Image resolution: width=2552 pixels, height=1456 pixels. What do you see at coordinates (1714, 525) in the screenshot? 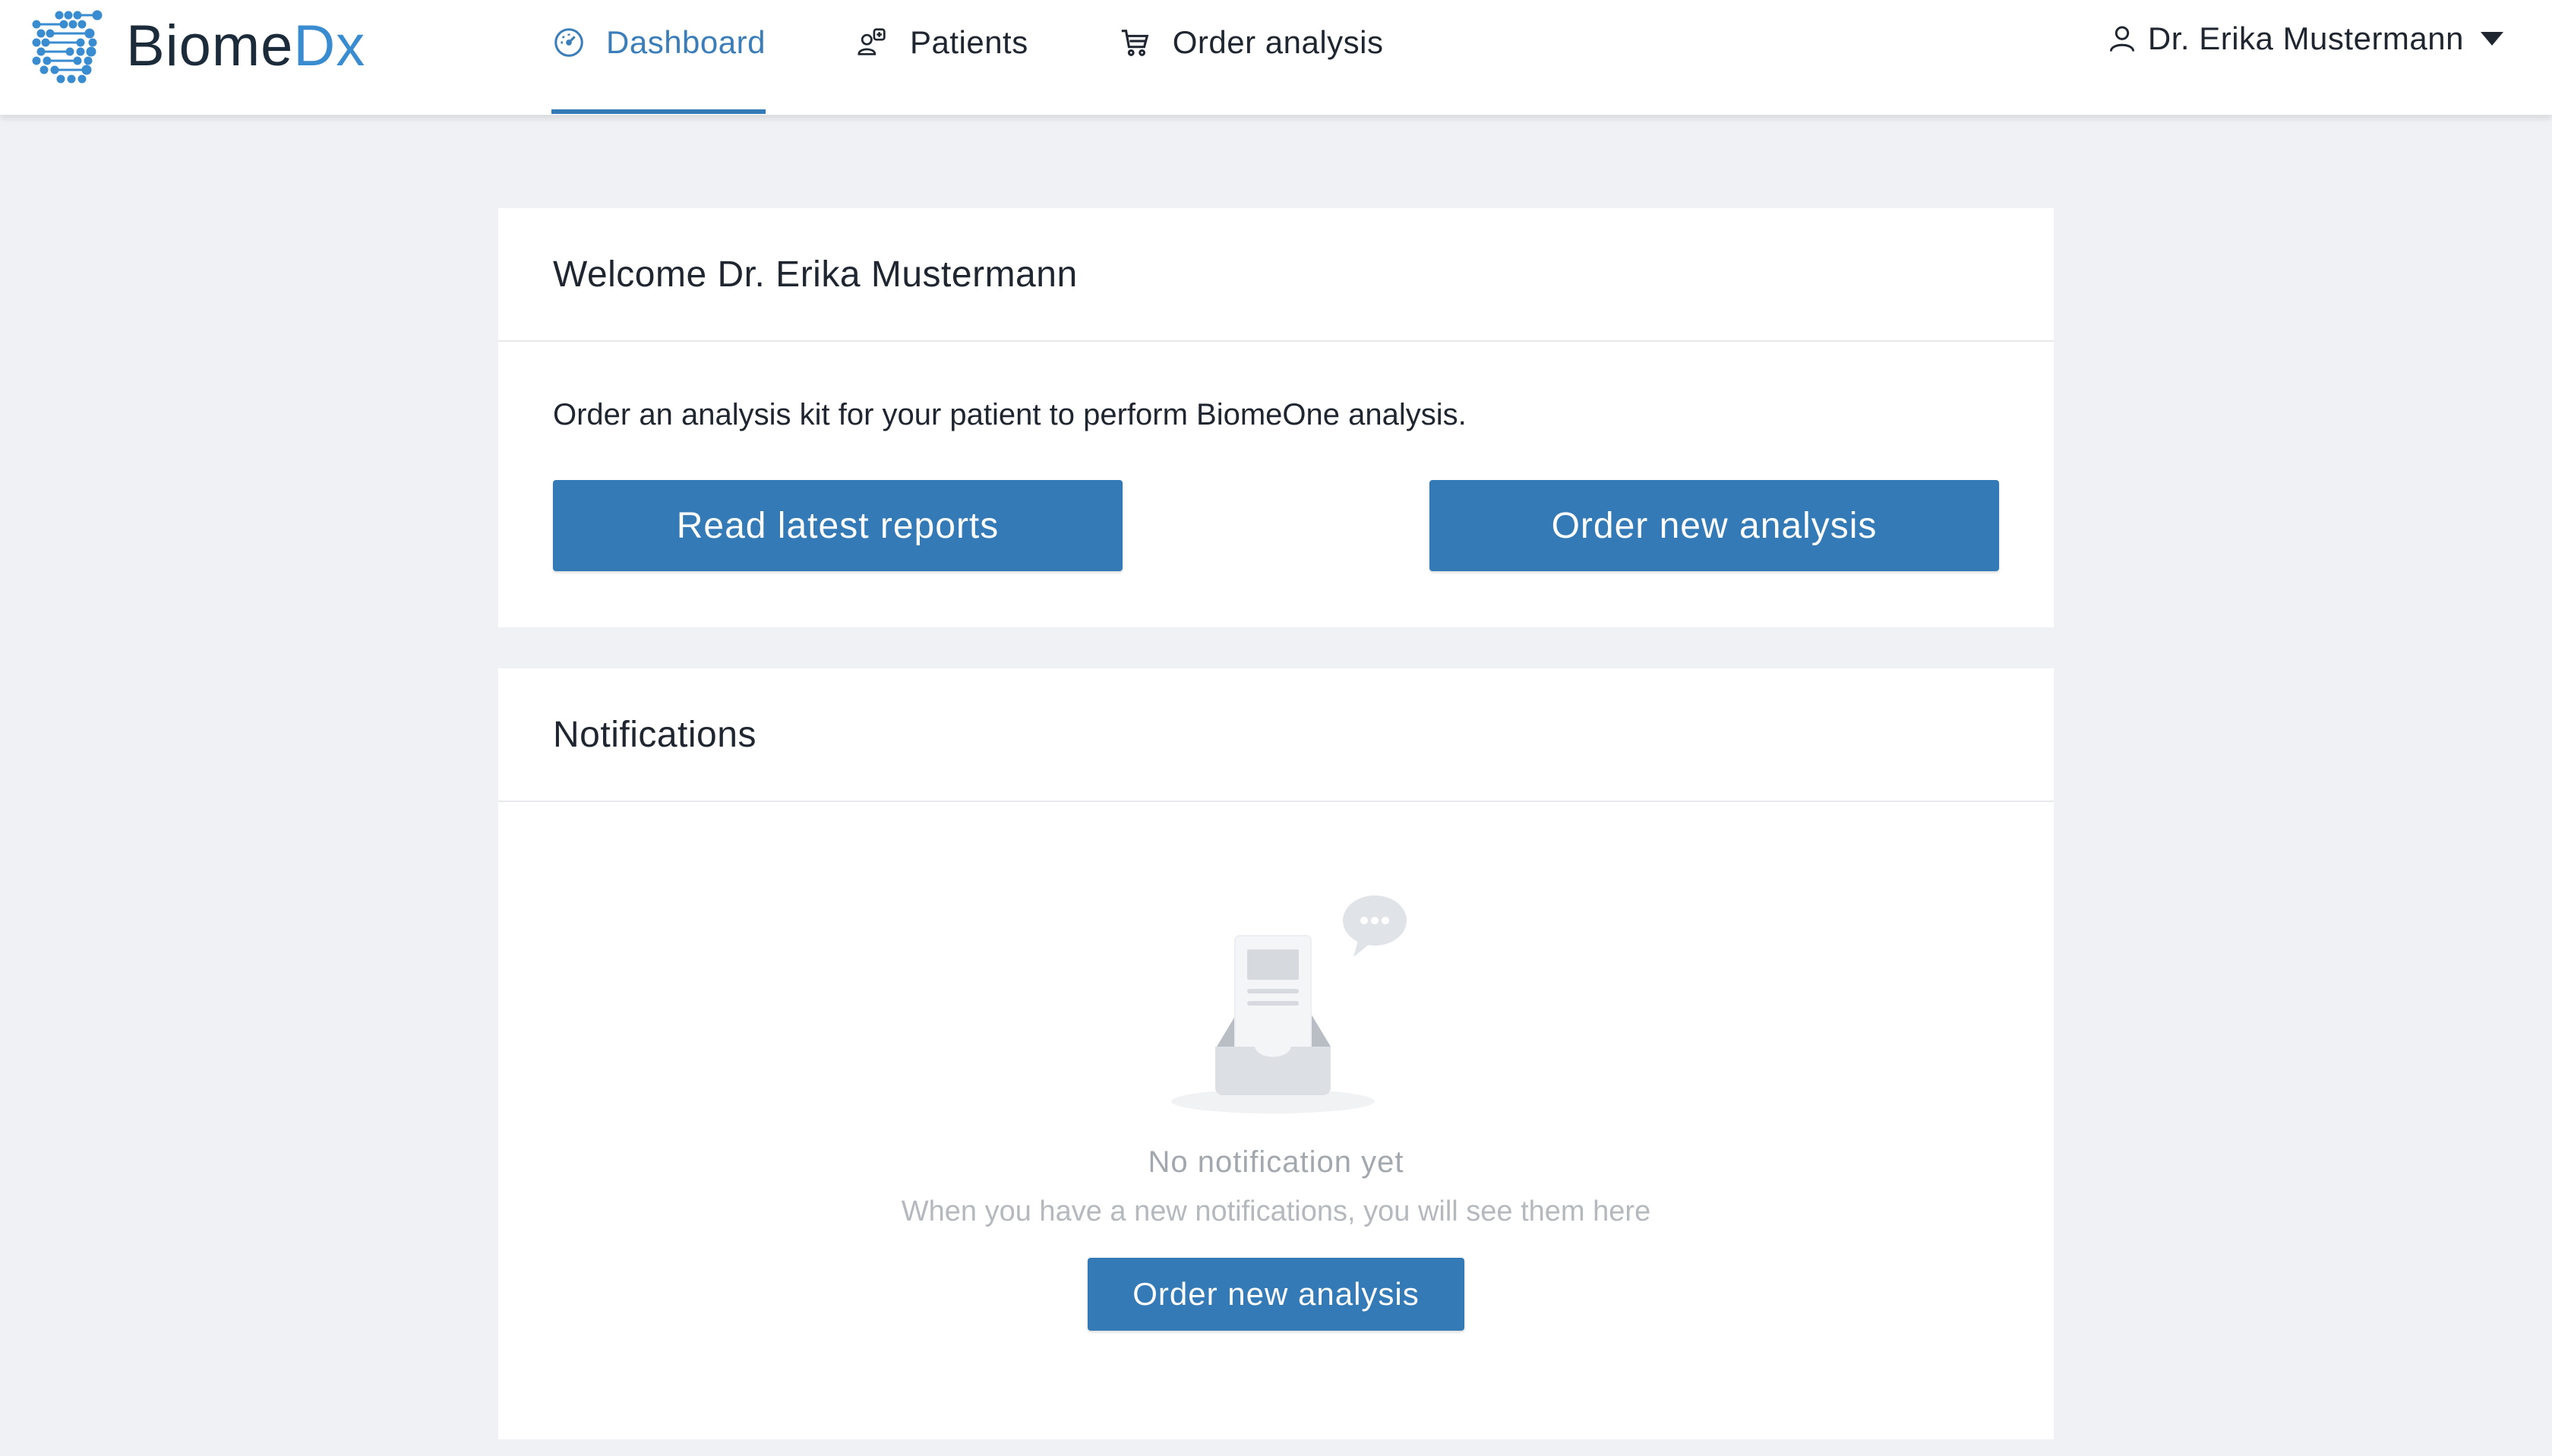
I see `order-new-analysis-button: Order new analysis` at bounding box center [1714, 525].